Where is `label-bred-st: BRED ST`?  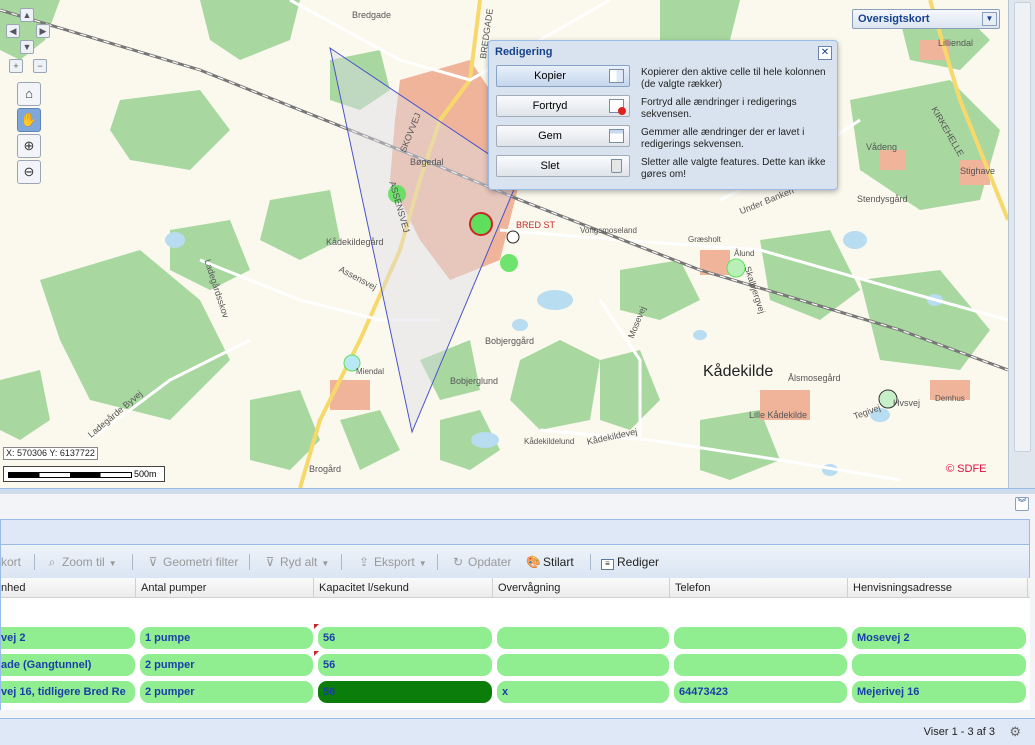 label-bred-st: BRED ST is located at coordinates (536, 225).